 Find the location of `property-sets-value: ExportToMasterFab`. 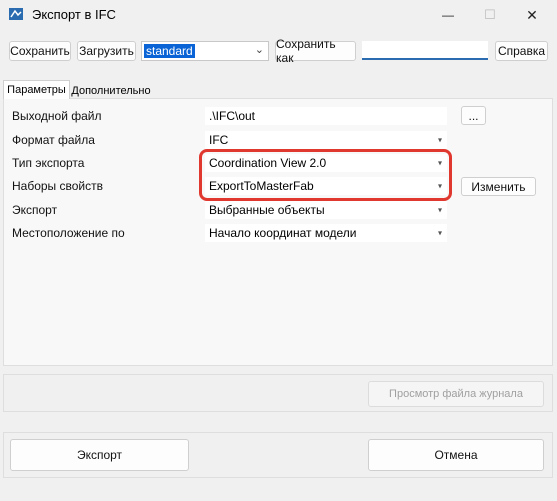

property-sets-value: ExportToMasterFab is located at coordinates (261, 186).